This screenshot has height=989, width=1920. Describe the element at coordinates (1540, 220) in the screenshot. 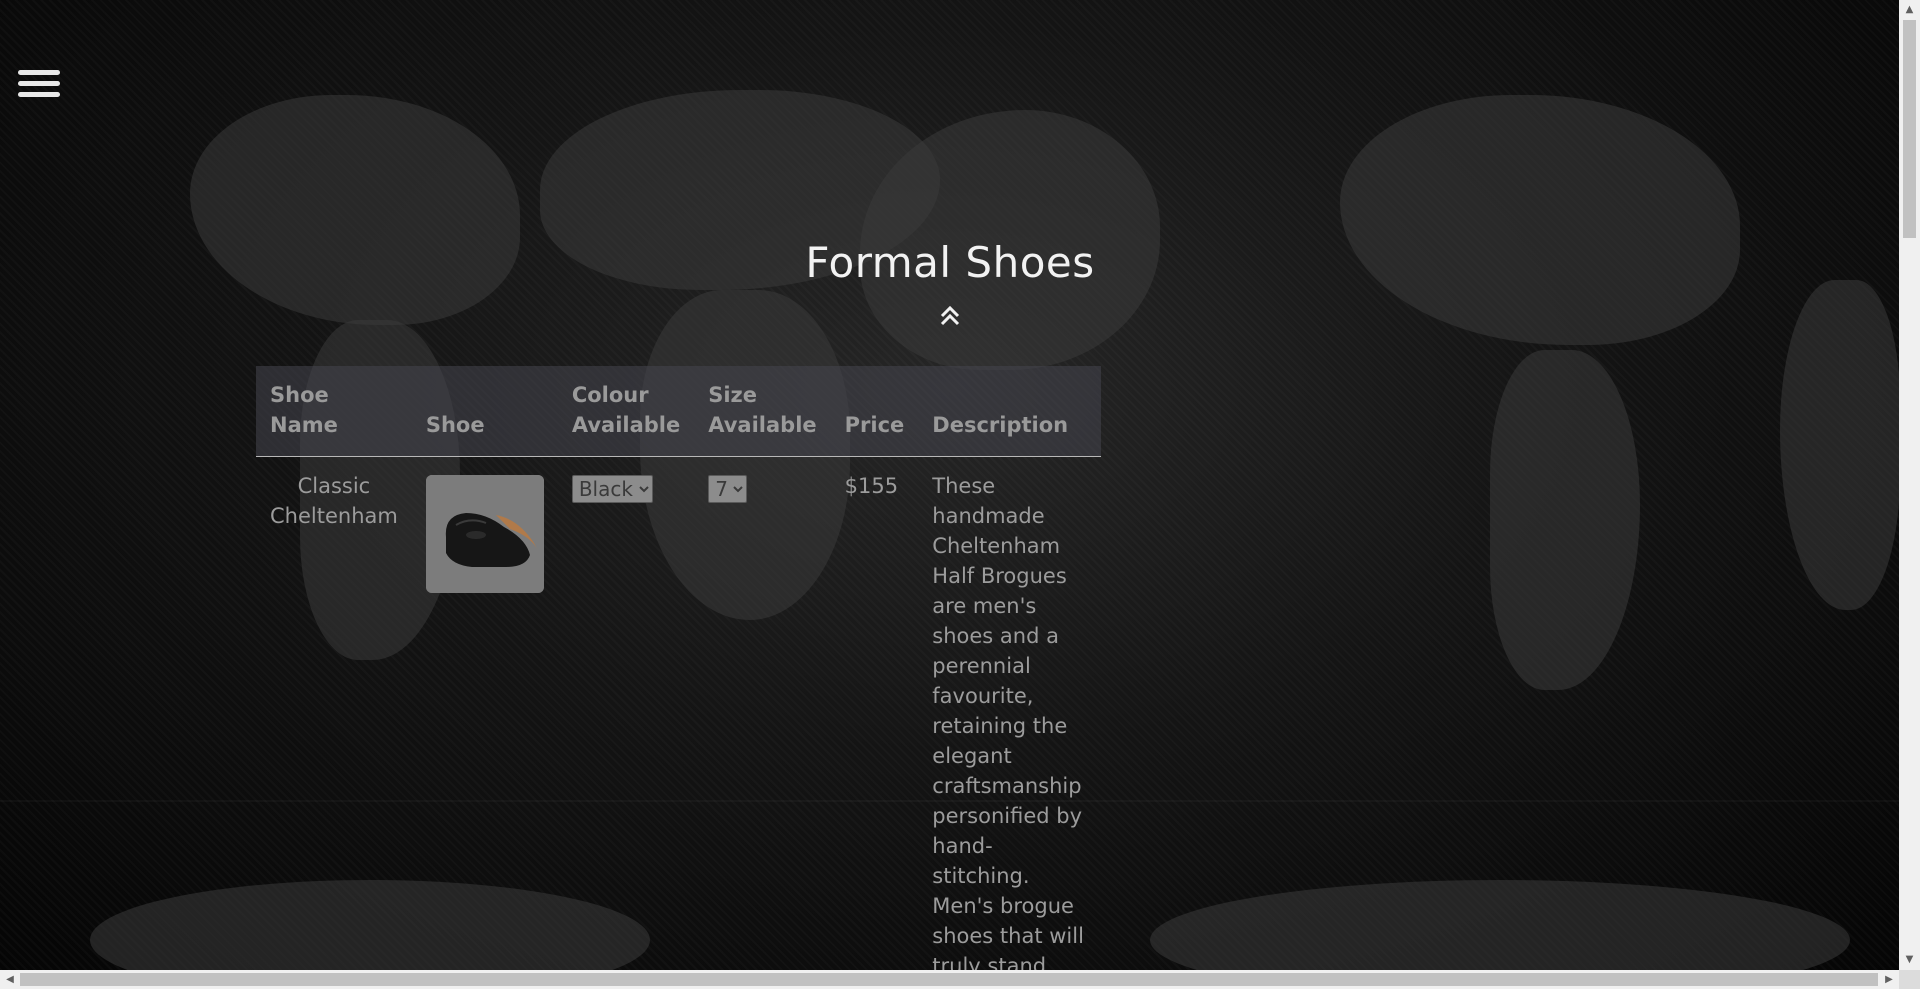

I see `world-map-north-america-repeat` at that location.